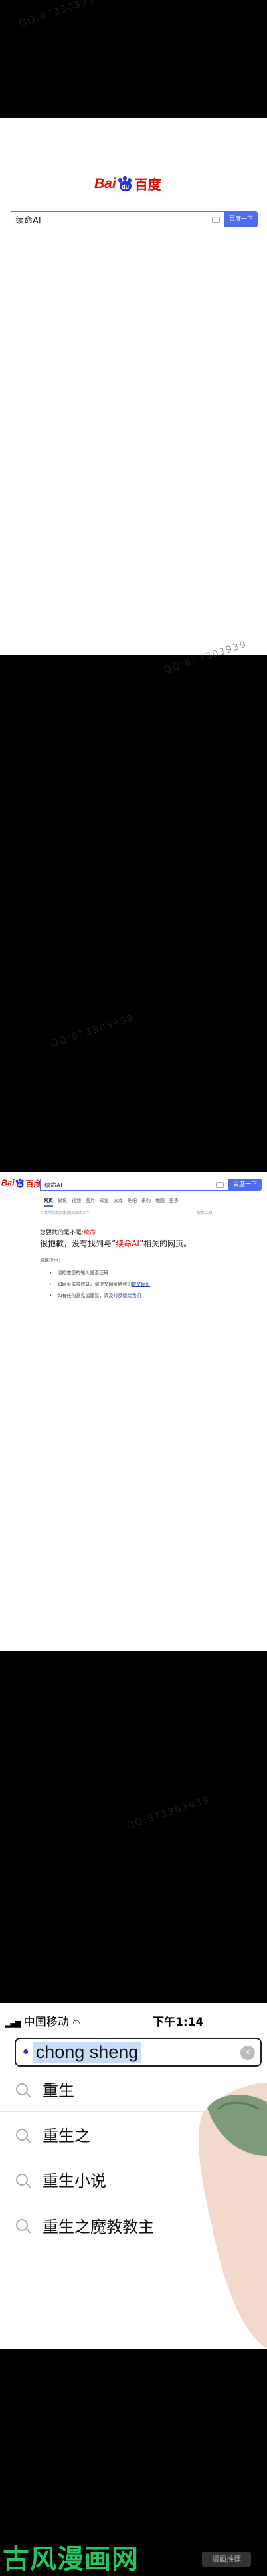 The width and height of the screenshot is (267, 2576). Describe the element at coordinates (146, 1202) in the screenshot. I see `tab-purchase: 采购` at that location.